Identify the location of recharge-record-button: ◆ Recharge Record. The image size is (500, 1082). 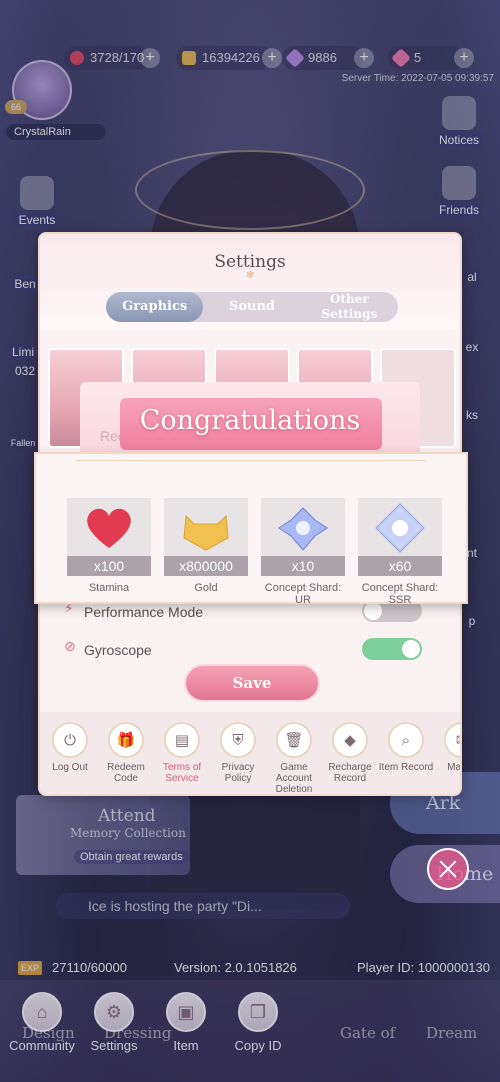
(350, 753).